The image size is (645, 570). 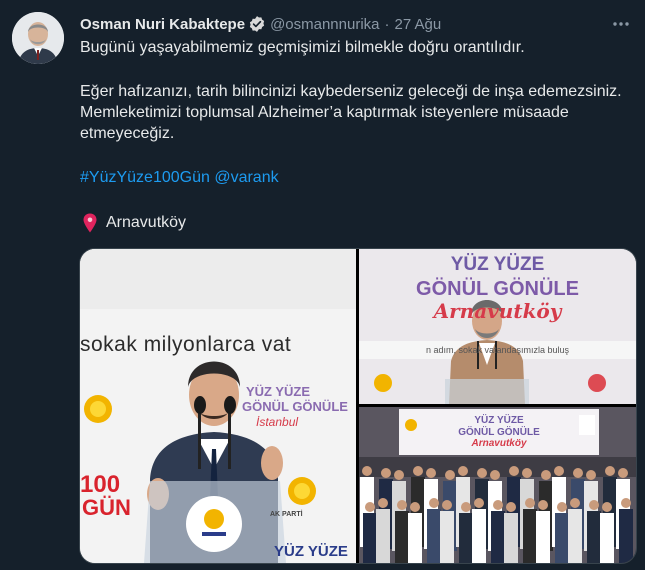 What do you see at coordinates (277, 422) in the screenshot?
I see `left-logo-line3: İstanbul` at bounding box center [277, 422].